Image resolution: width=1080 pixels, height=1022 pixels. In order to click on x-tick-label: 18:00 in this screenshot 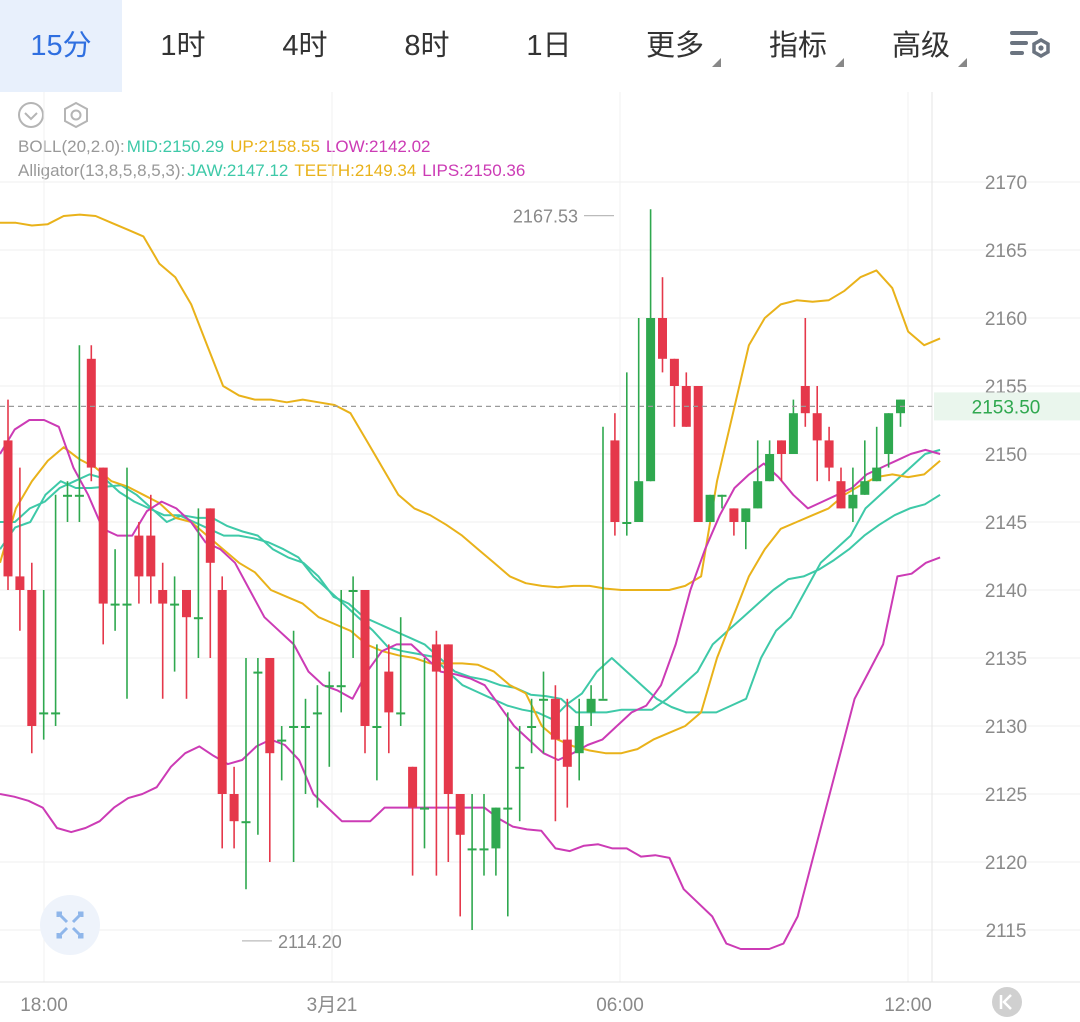, I will do `click(44, 1005)`.